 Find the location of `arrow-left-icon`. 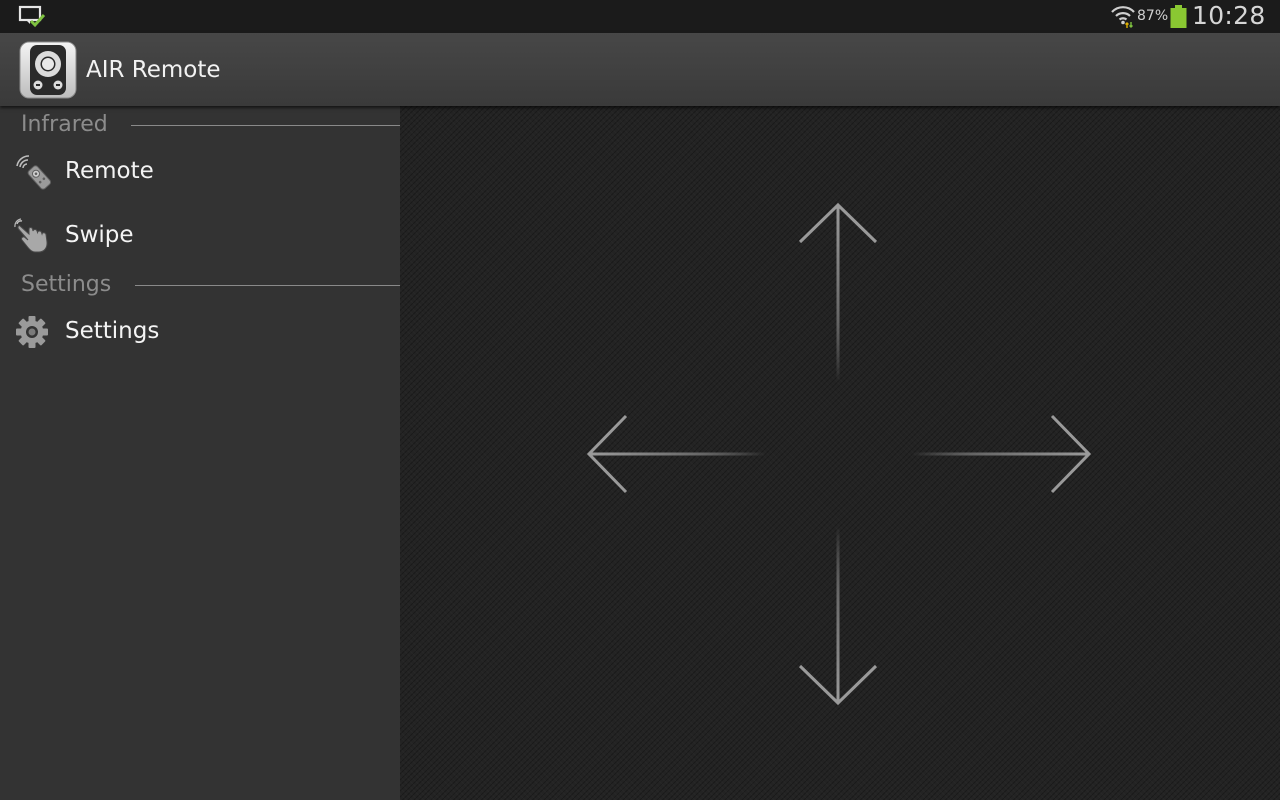

arrow-left-icon is located at coordinates (676, 455).